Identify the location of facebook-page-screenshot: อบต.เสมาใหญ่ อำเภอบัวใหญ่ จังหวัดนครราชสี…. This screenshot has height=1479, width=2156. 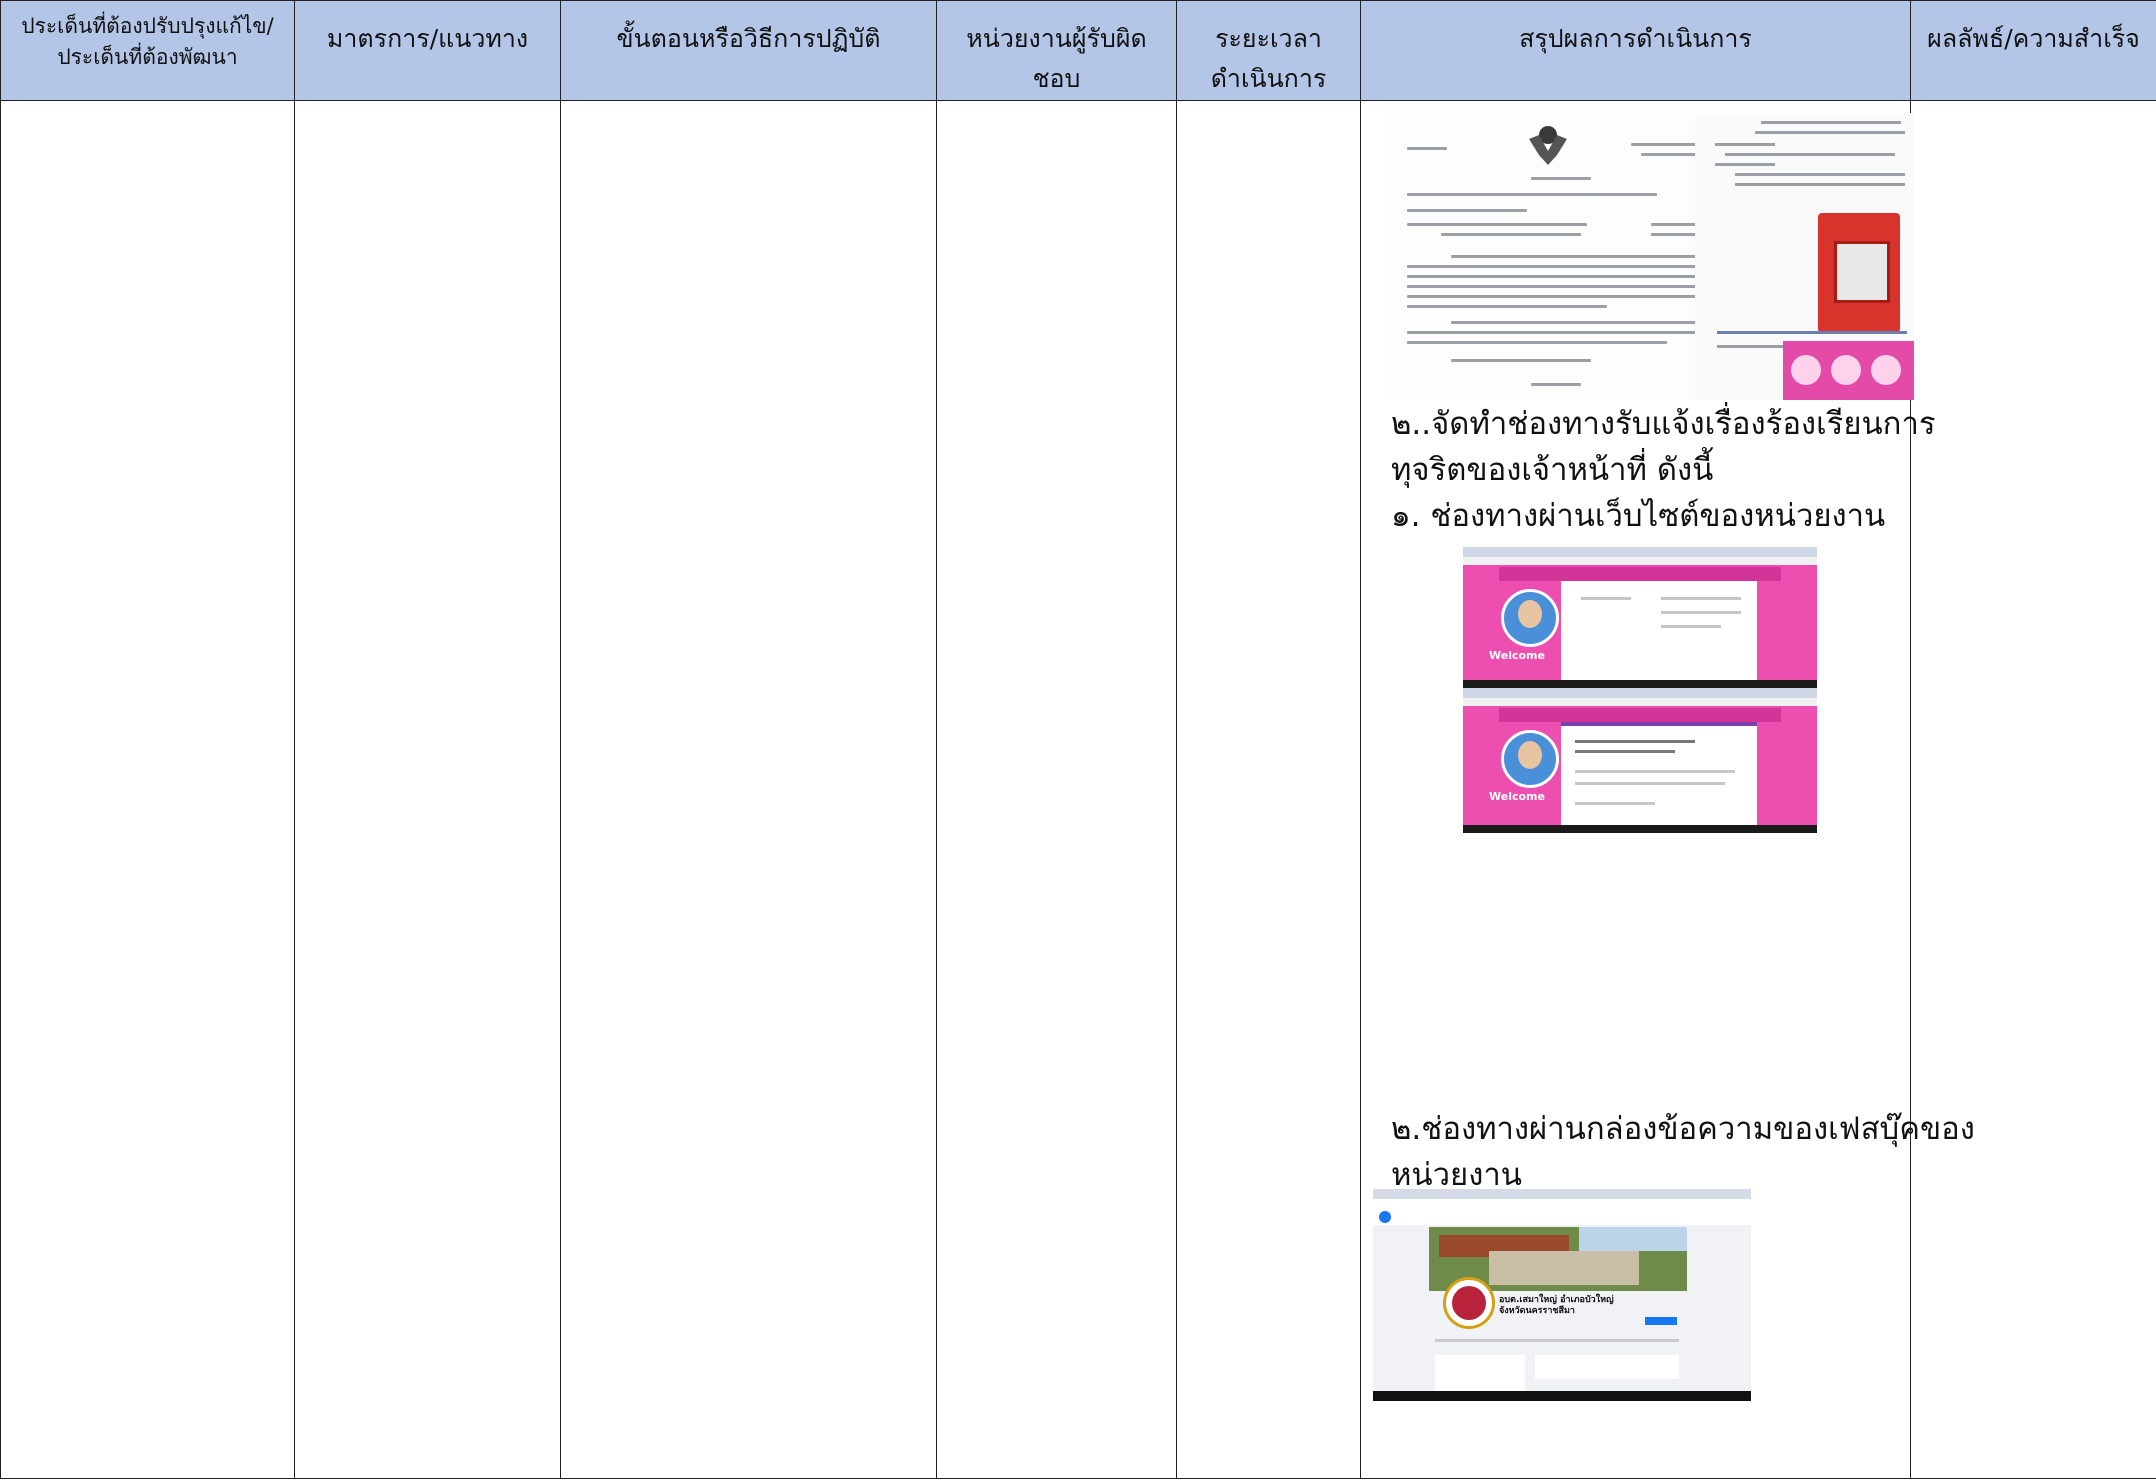
(1562, 1295).